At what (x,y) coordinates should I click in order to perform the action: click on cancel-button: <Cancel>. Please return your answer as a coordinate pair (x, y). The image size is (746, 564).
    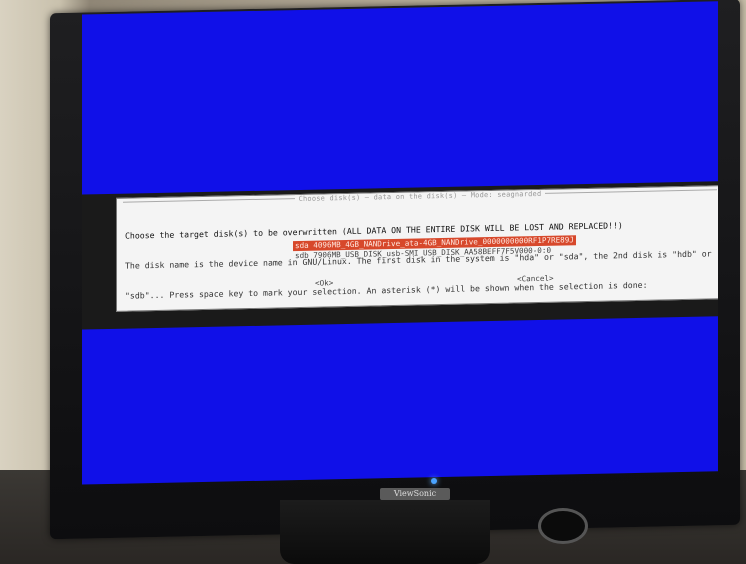
    Looking at the image, I should click on (535, 279).